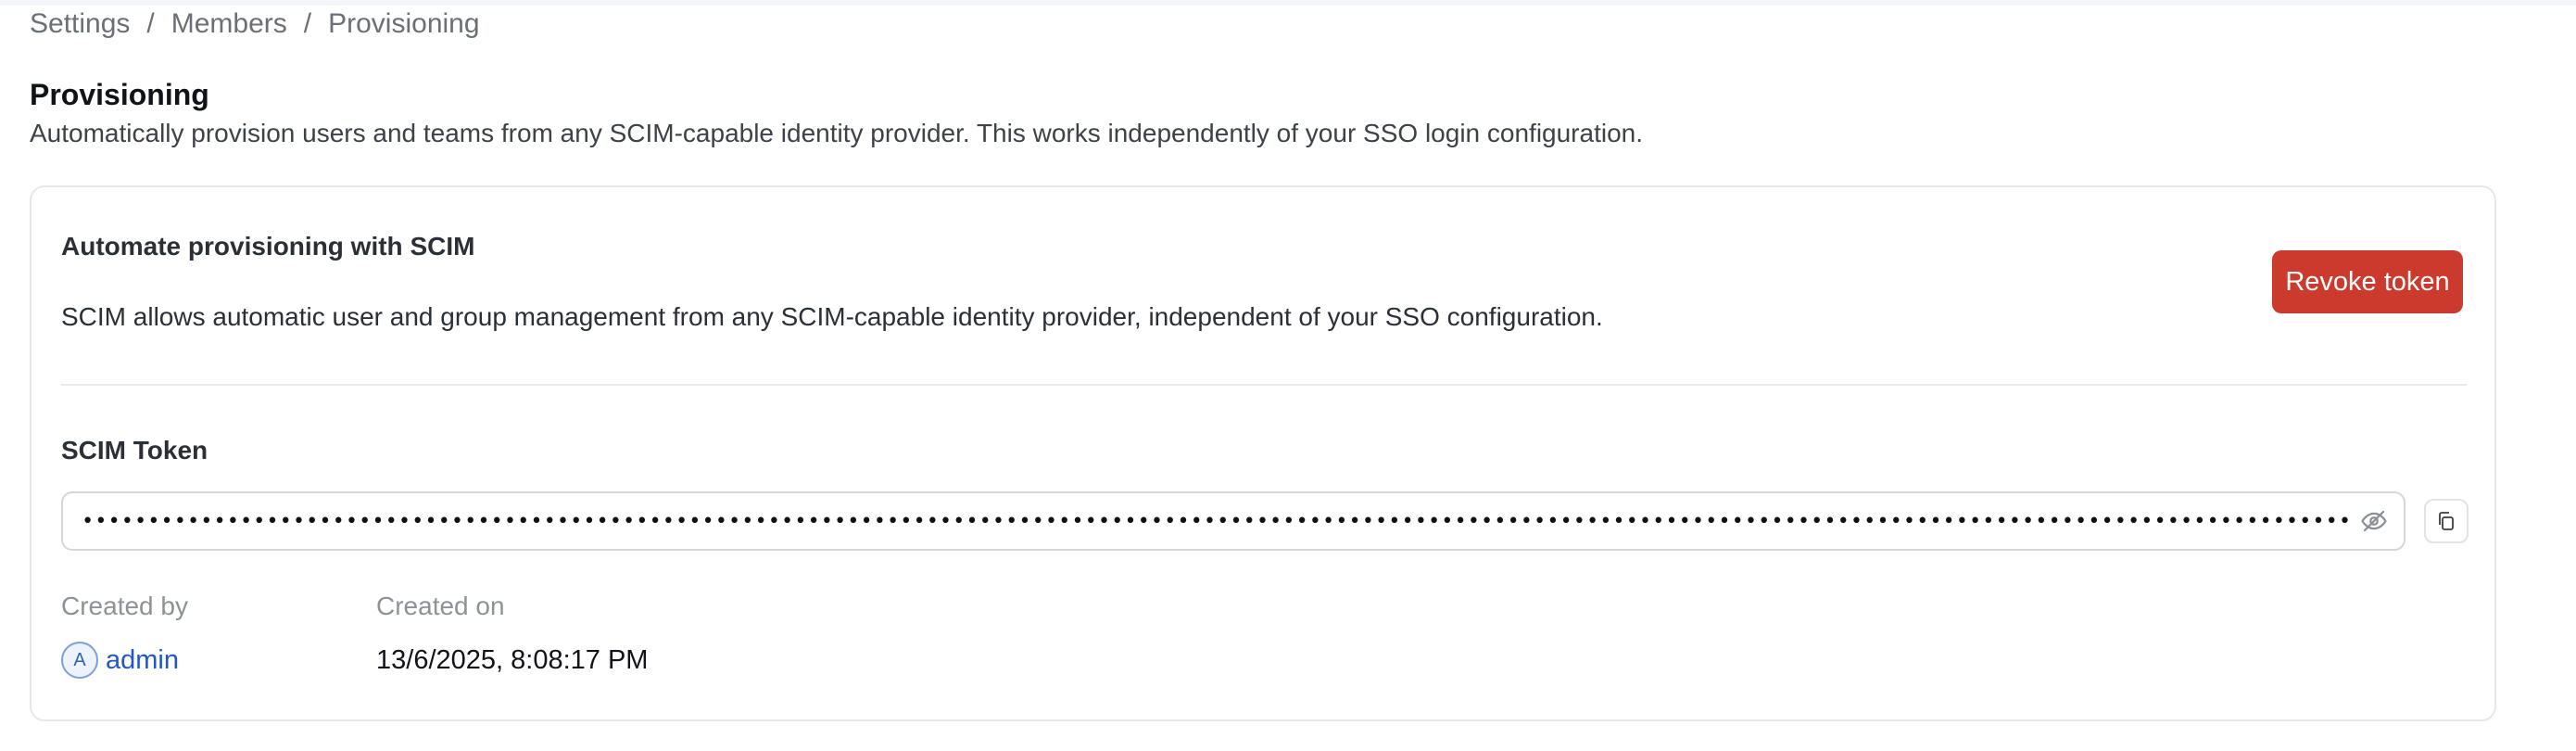 This screenshot has width=2576, height=751. What do you see at coordinates (2374, 521) in the screenshot?
I see `eye-off-icon` at bounding box center [2374, 521].